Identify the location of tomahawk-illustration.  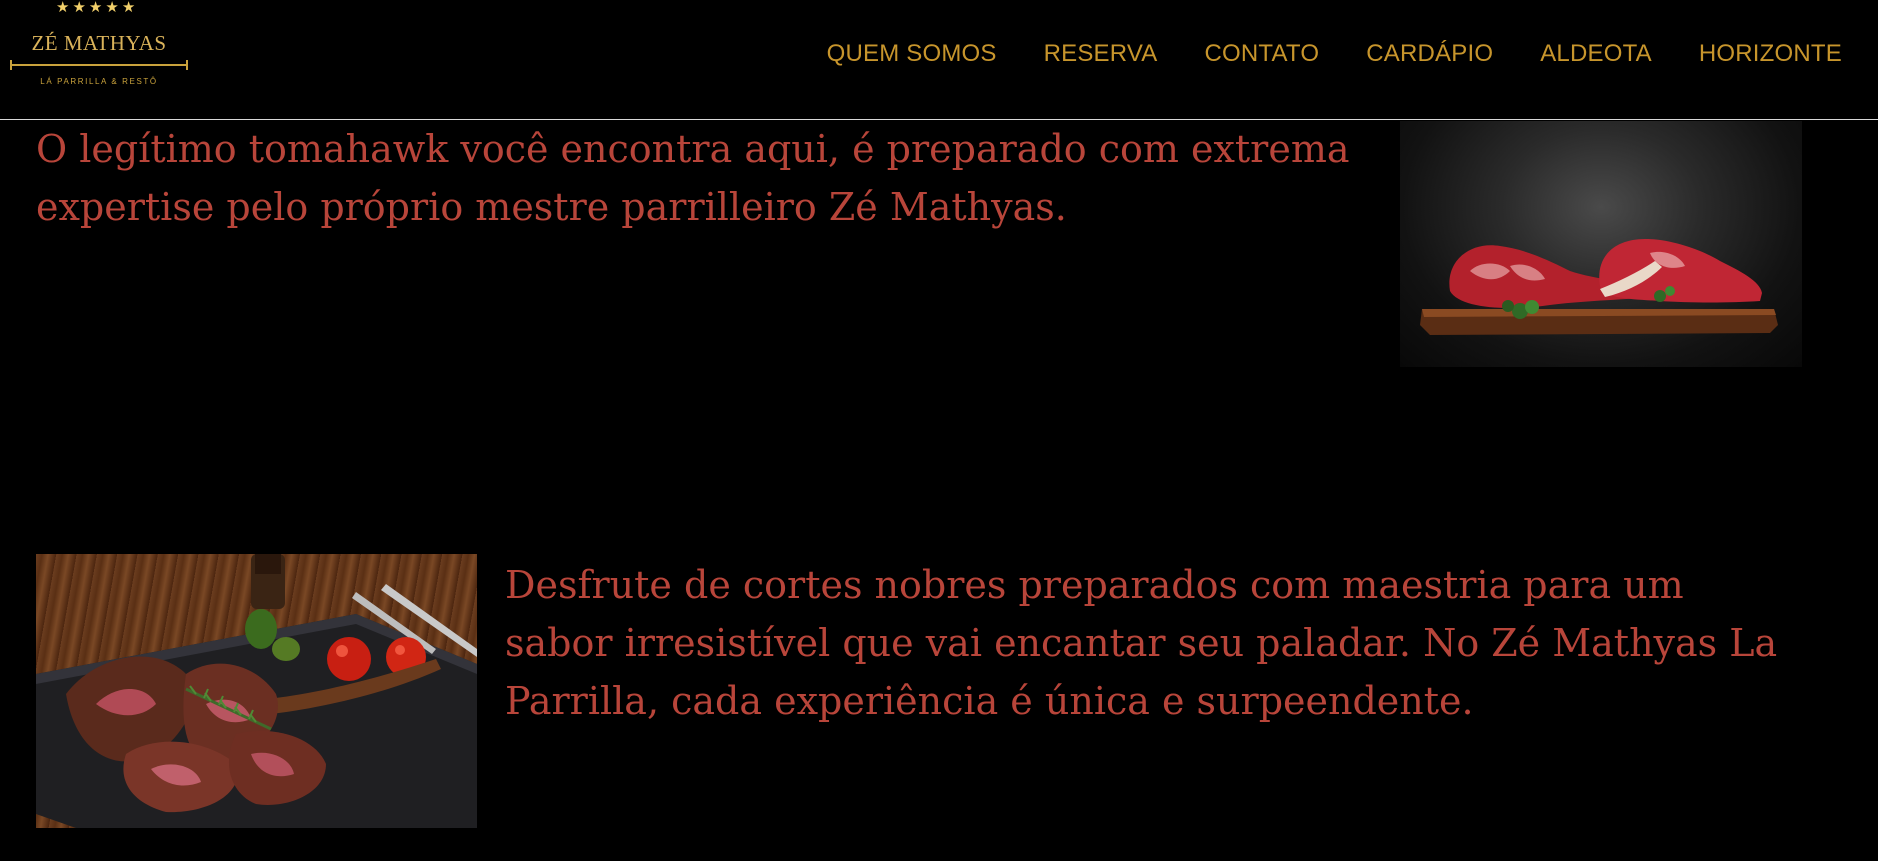
(1599, 287).